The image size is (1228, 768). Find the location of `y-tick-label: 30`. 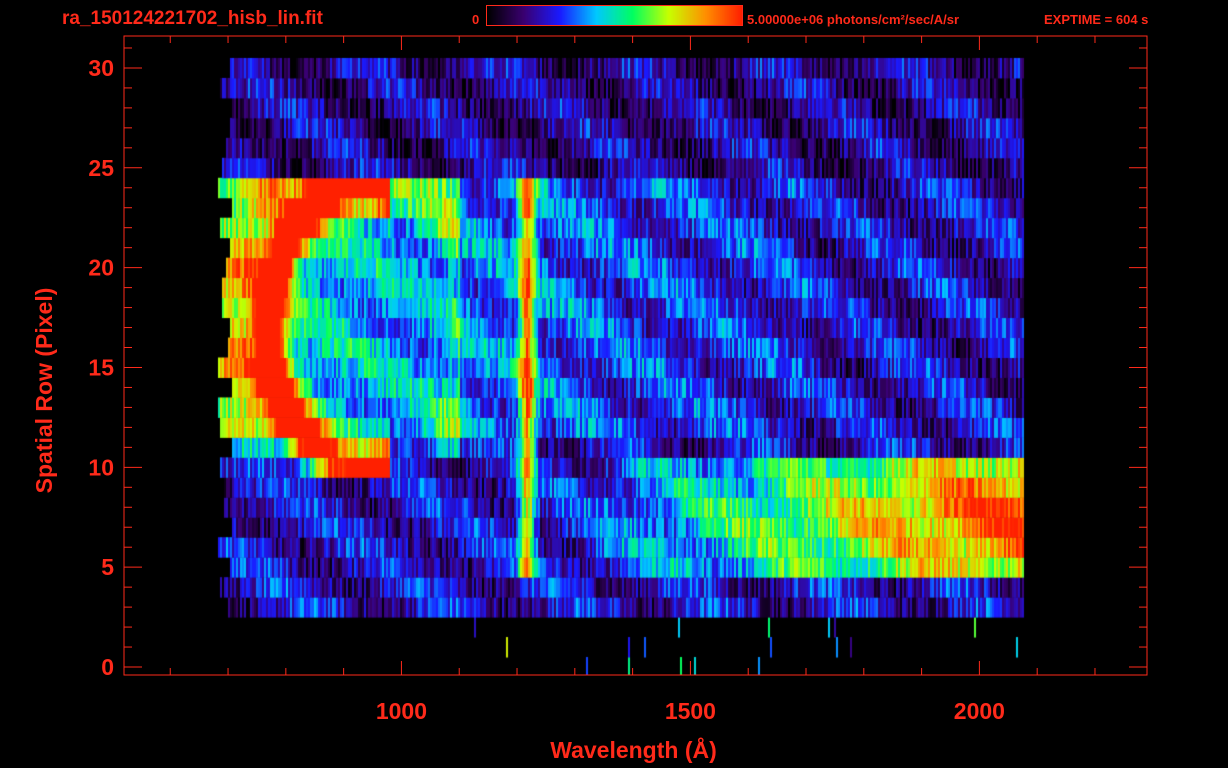

y-tick-label: 30 is located at coordinates (101, 68).